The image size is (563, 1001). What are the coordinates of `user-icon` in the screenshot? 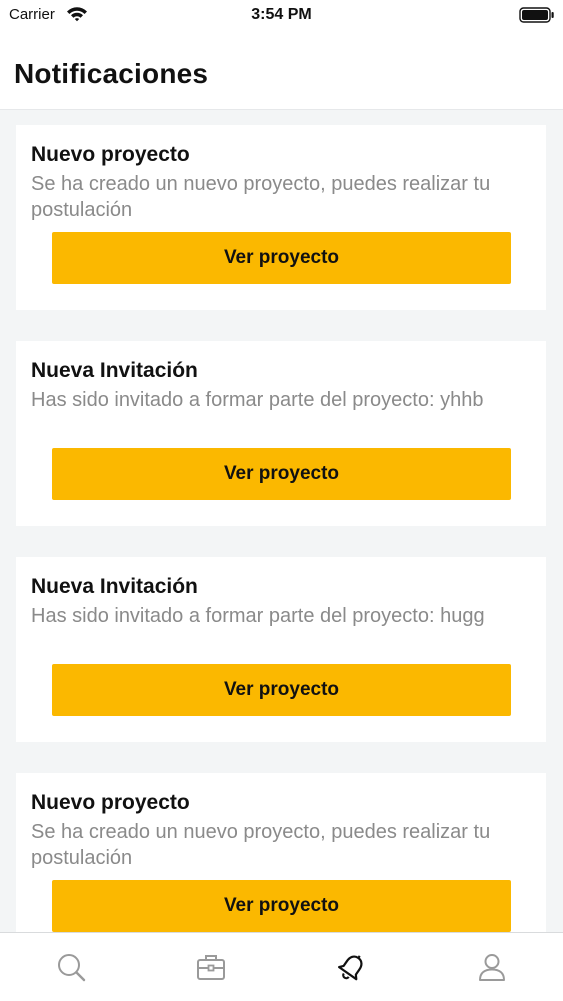 It's located at (492, 967).